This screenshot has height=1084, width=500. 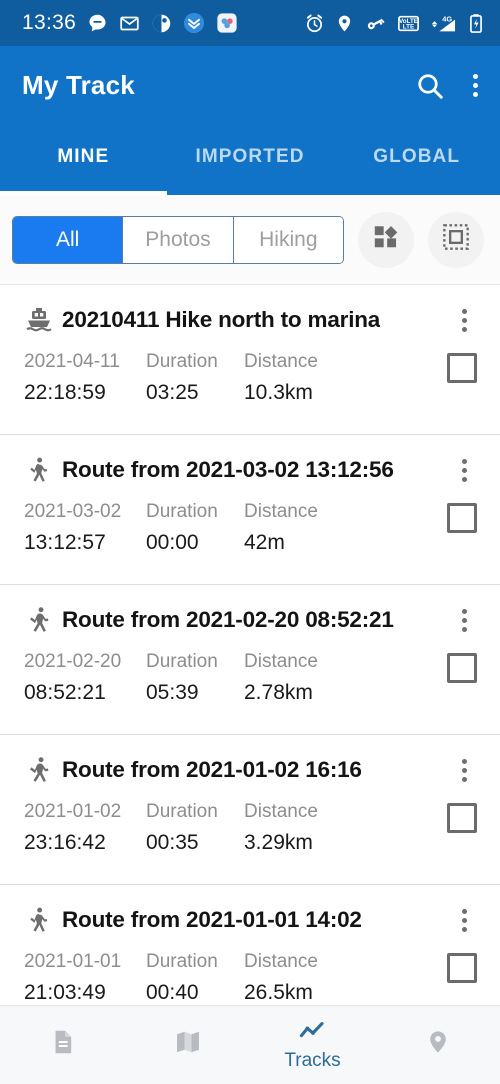 I want to click on app-badge-icon, so click(x=161, y=23).